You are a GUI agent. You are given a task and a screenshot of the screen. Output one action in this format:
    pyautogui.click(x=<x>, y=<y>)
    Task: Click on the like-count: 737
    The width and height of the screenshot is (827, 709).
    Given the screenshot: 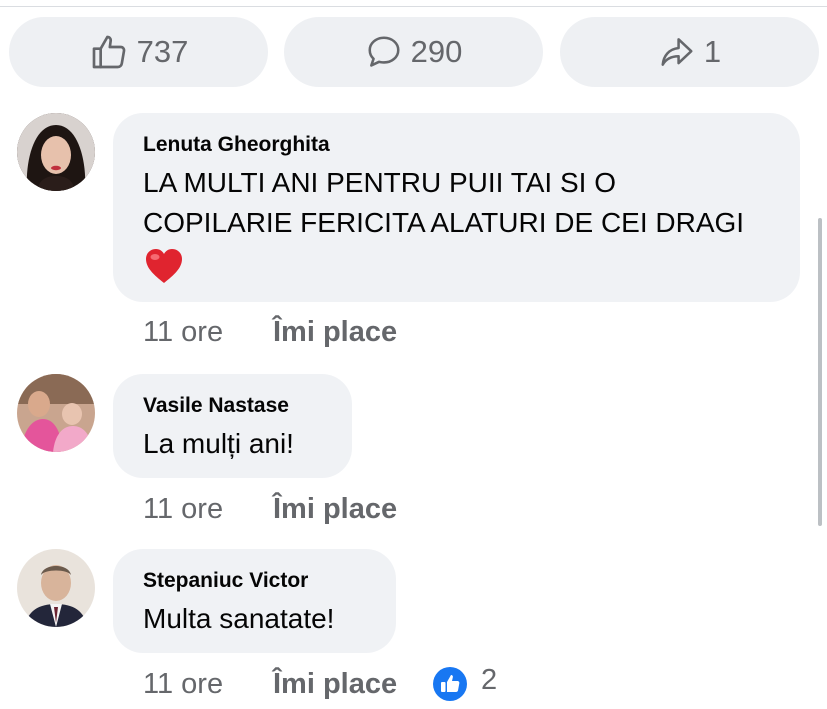 What is the action you would take?
    pyautogui.click(x=162, y=51)
    